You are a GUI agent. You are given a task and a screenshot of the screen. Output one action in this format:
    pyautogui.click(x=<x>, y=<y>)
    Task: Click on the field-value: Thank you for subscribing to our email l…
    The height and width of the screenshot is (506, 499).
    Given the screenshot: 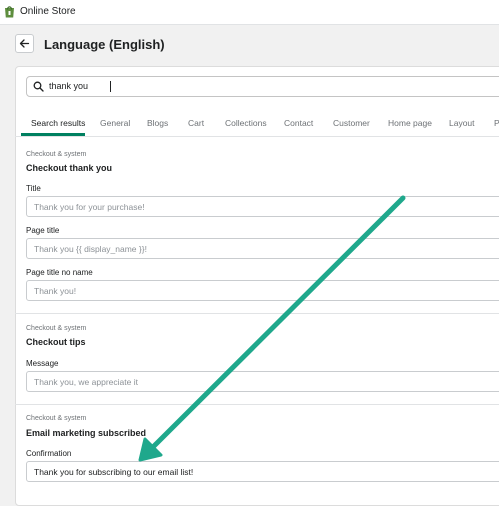 What is the action you would take?
    pyautogui.click(x=114, y=472)
    